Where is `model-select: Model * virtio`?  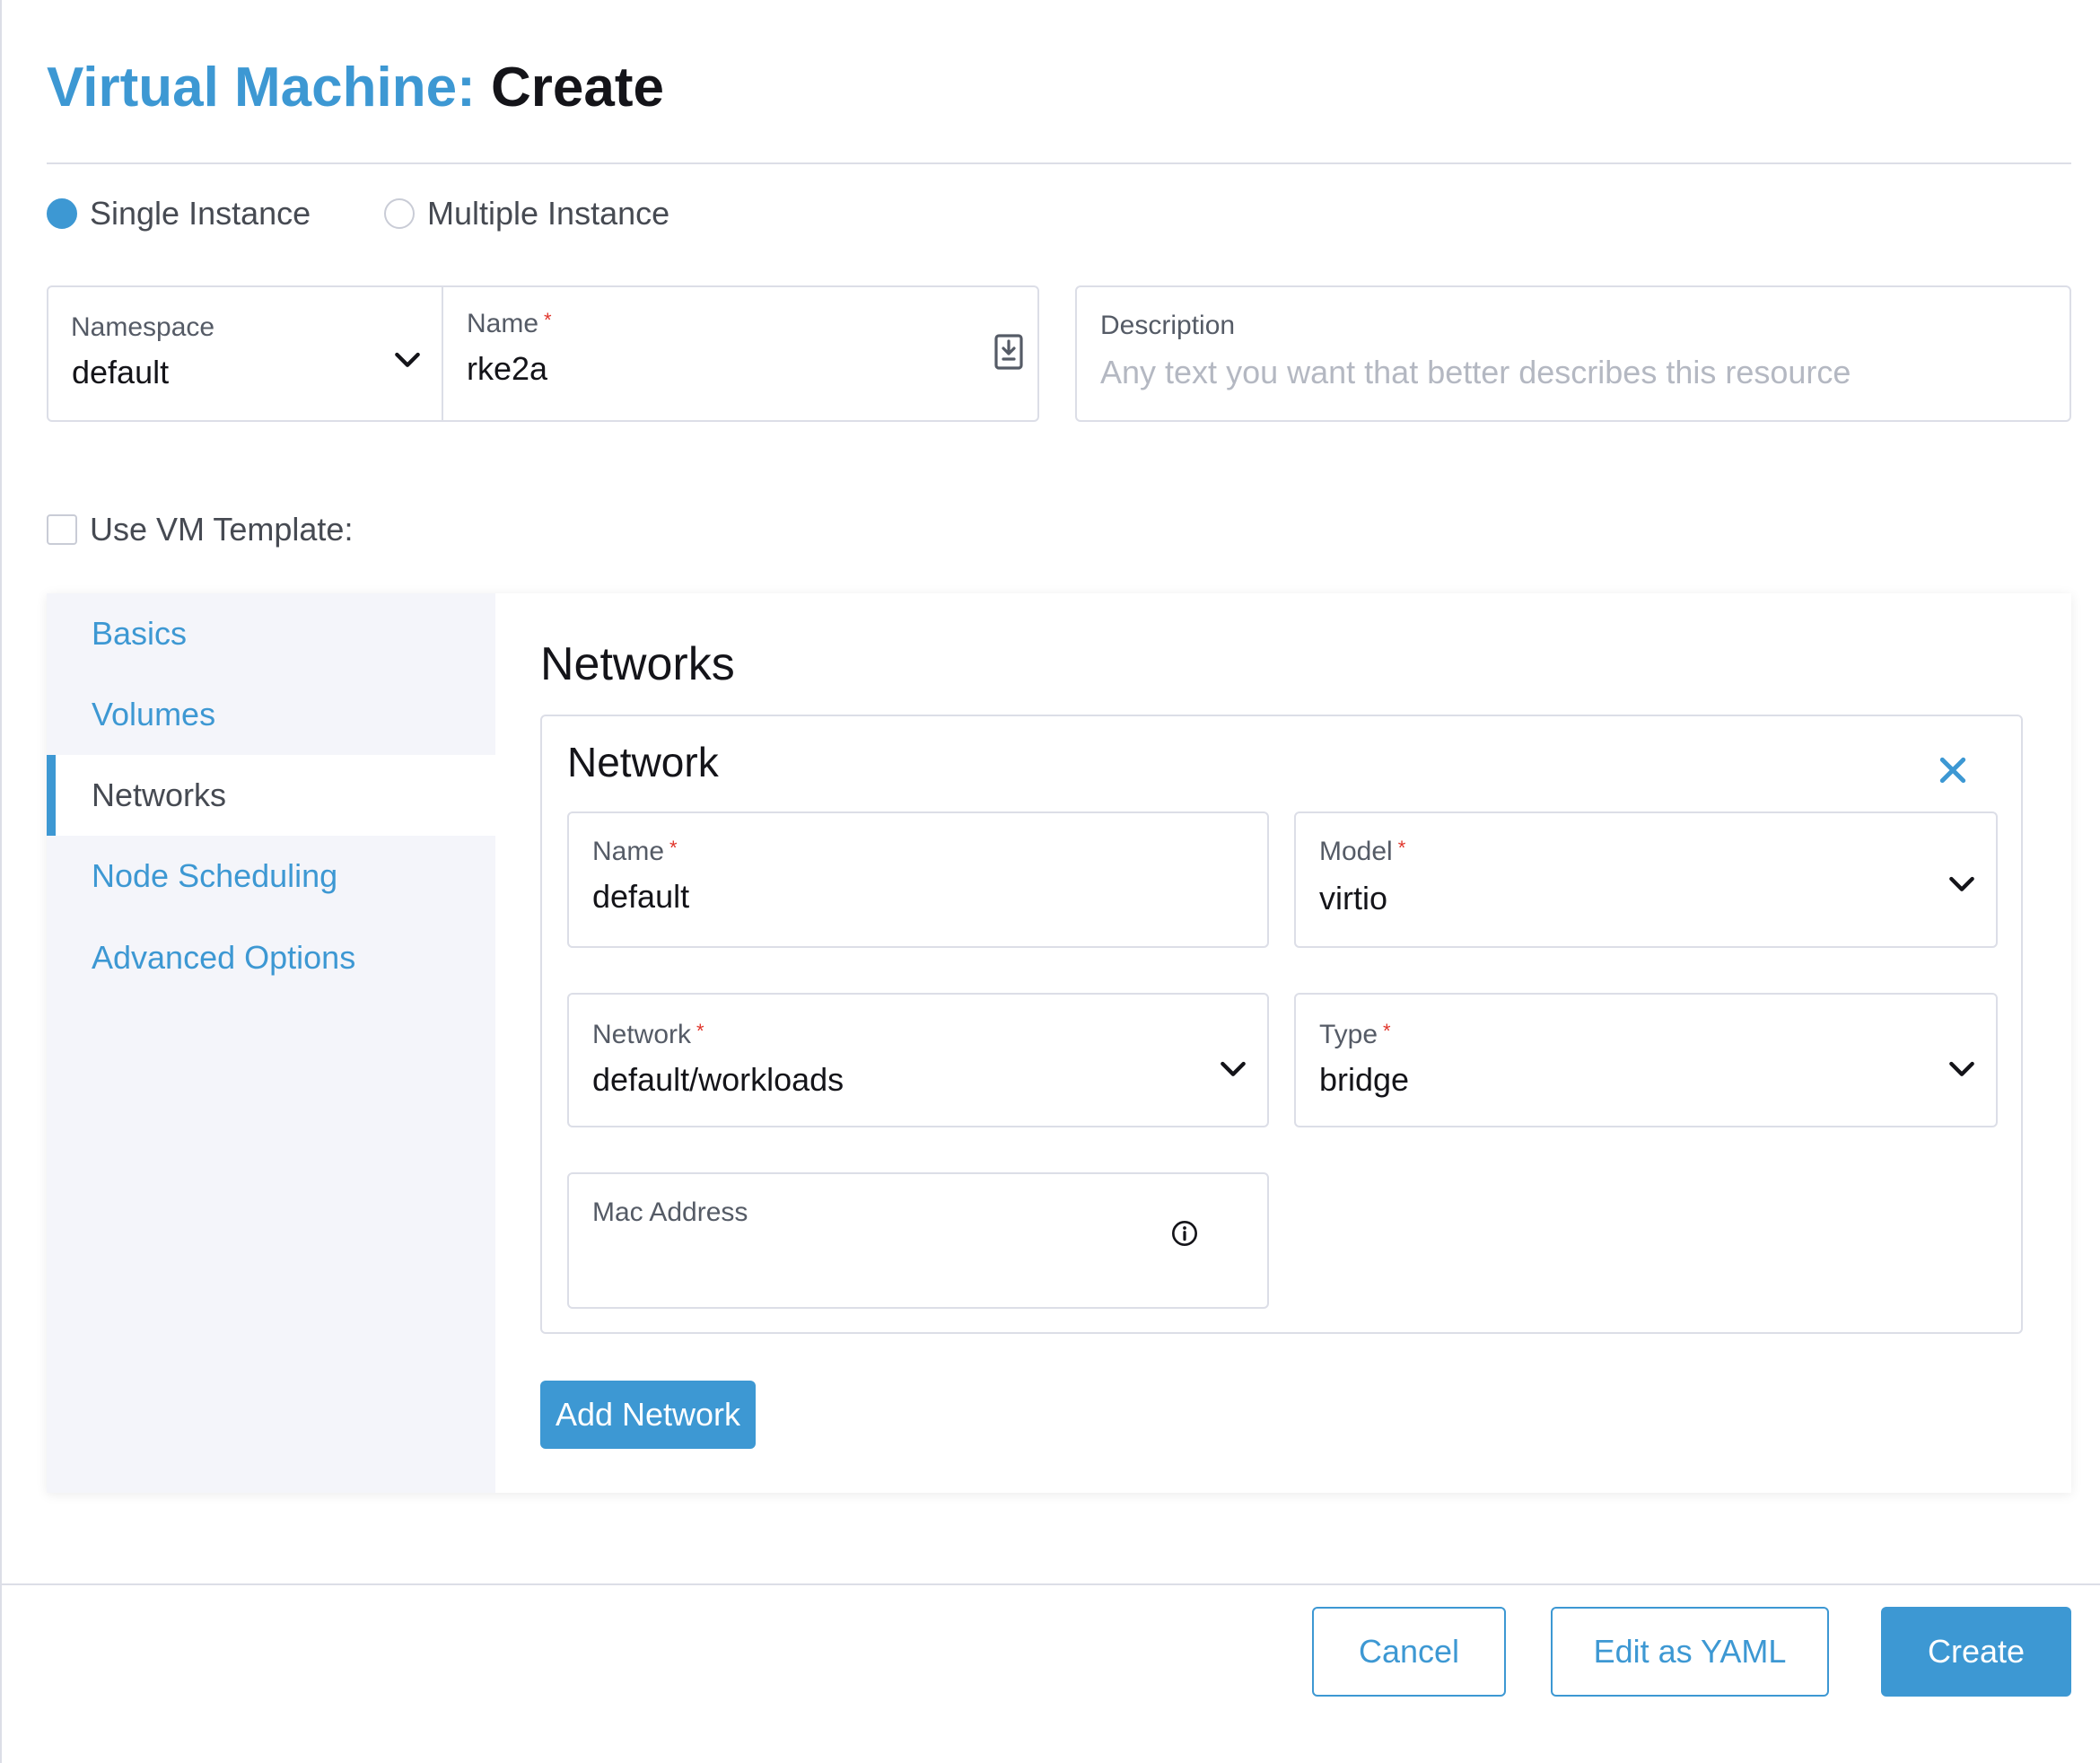
model-select: Model * virtio is located at coordinates (1646, 879).